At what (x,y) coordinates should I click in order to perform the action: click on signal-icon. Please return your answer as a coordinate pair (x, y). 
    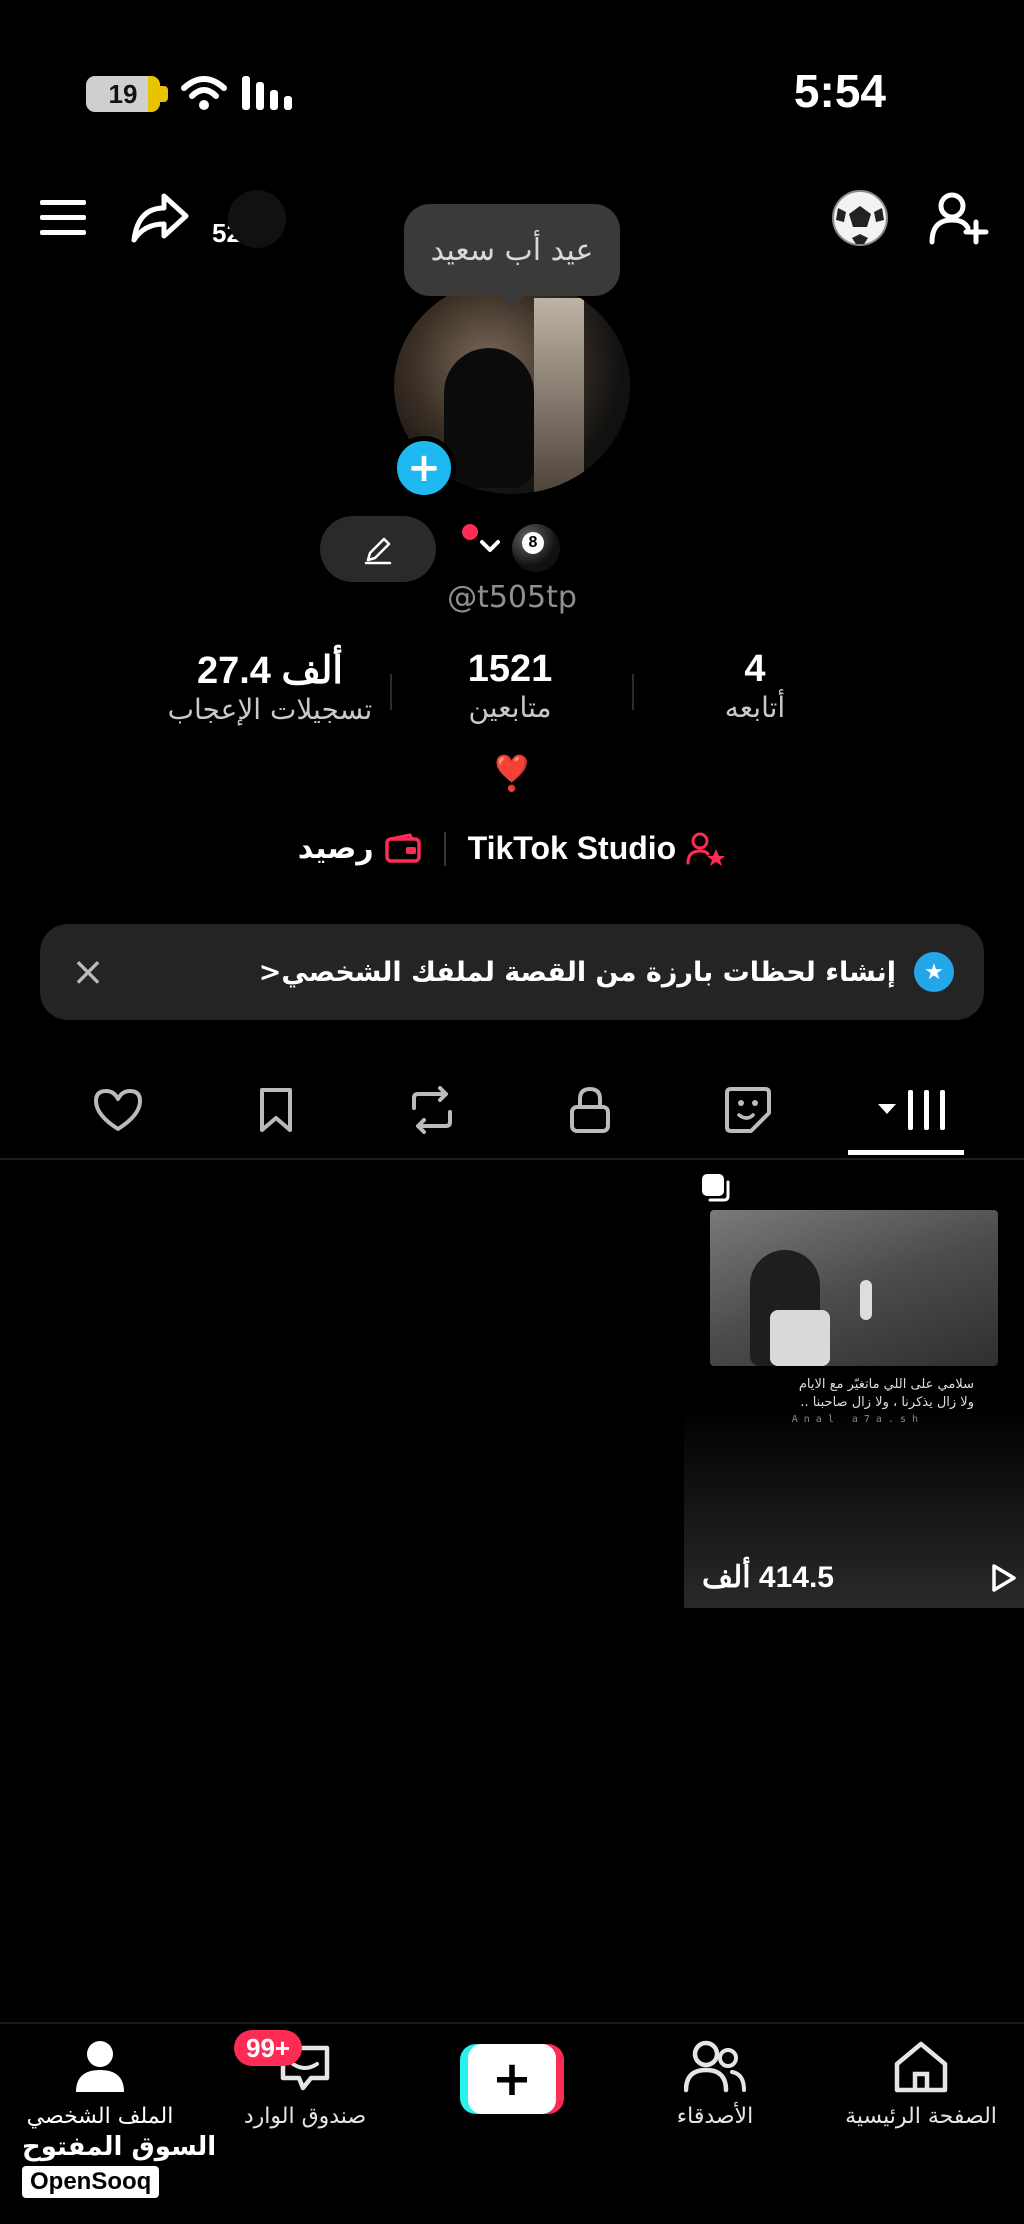
    Looking at the image, I should click on (267, 93).